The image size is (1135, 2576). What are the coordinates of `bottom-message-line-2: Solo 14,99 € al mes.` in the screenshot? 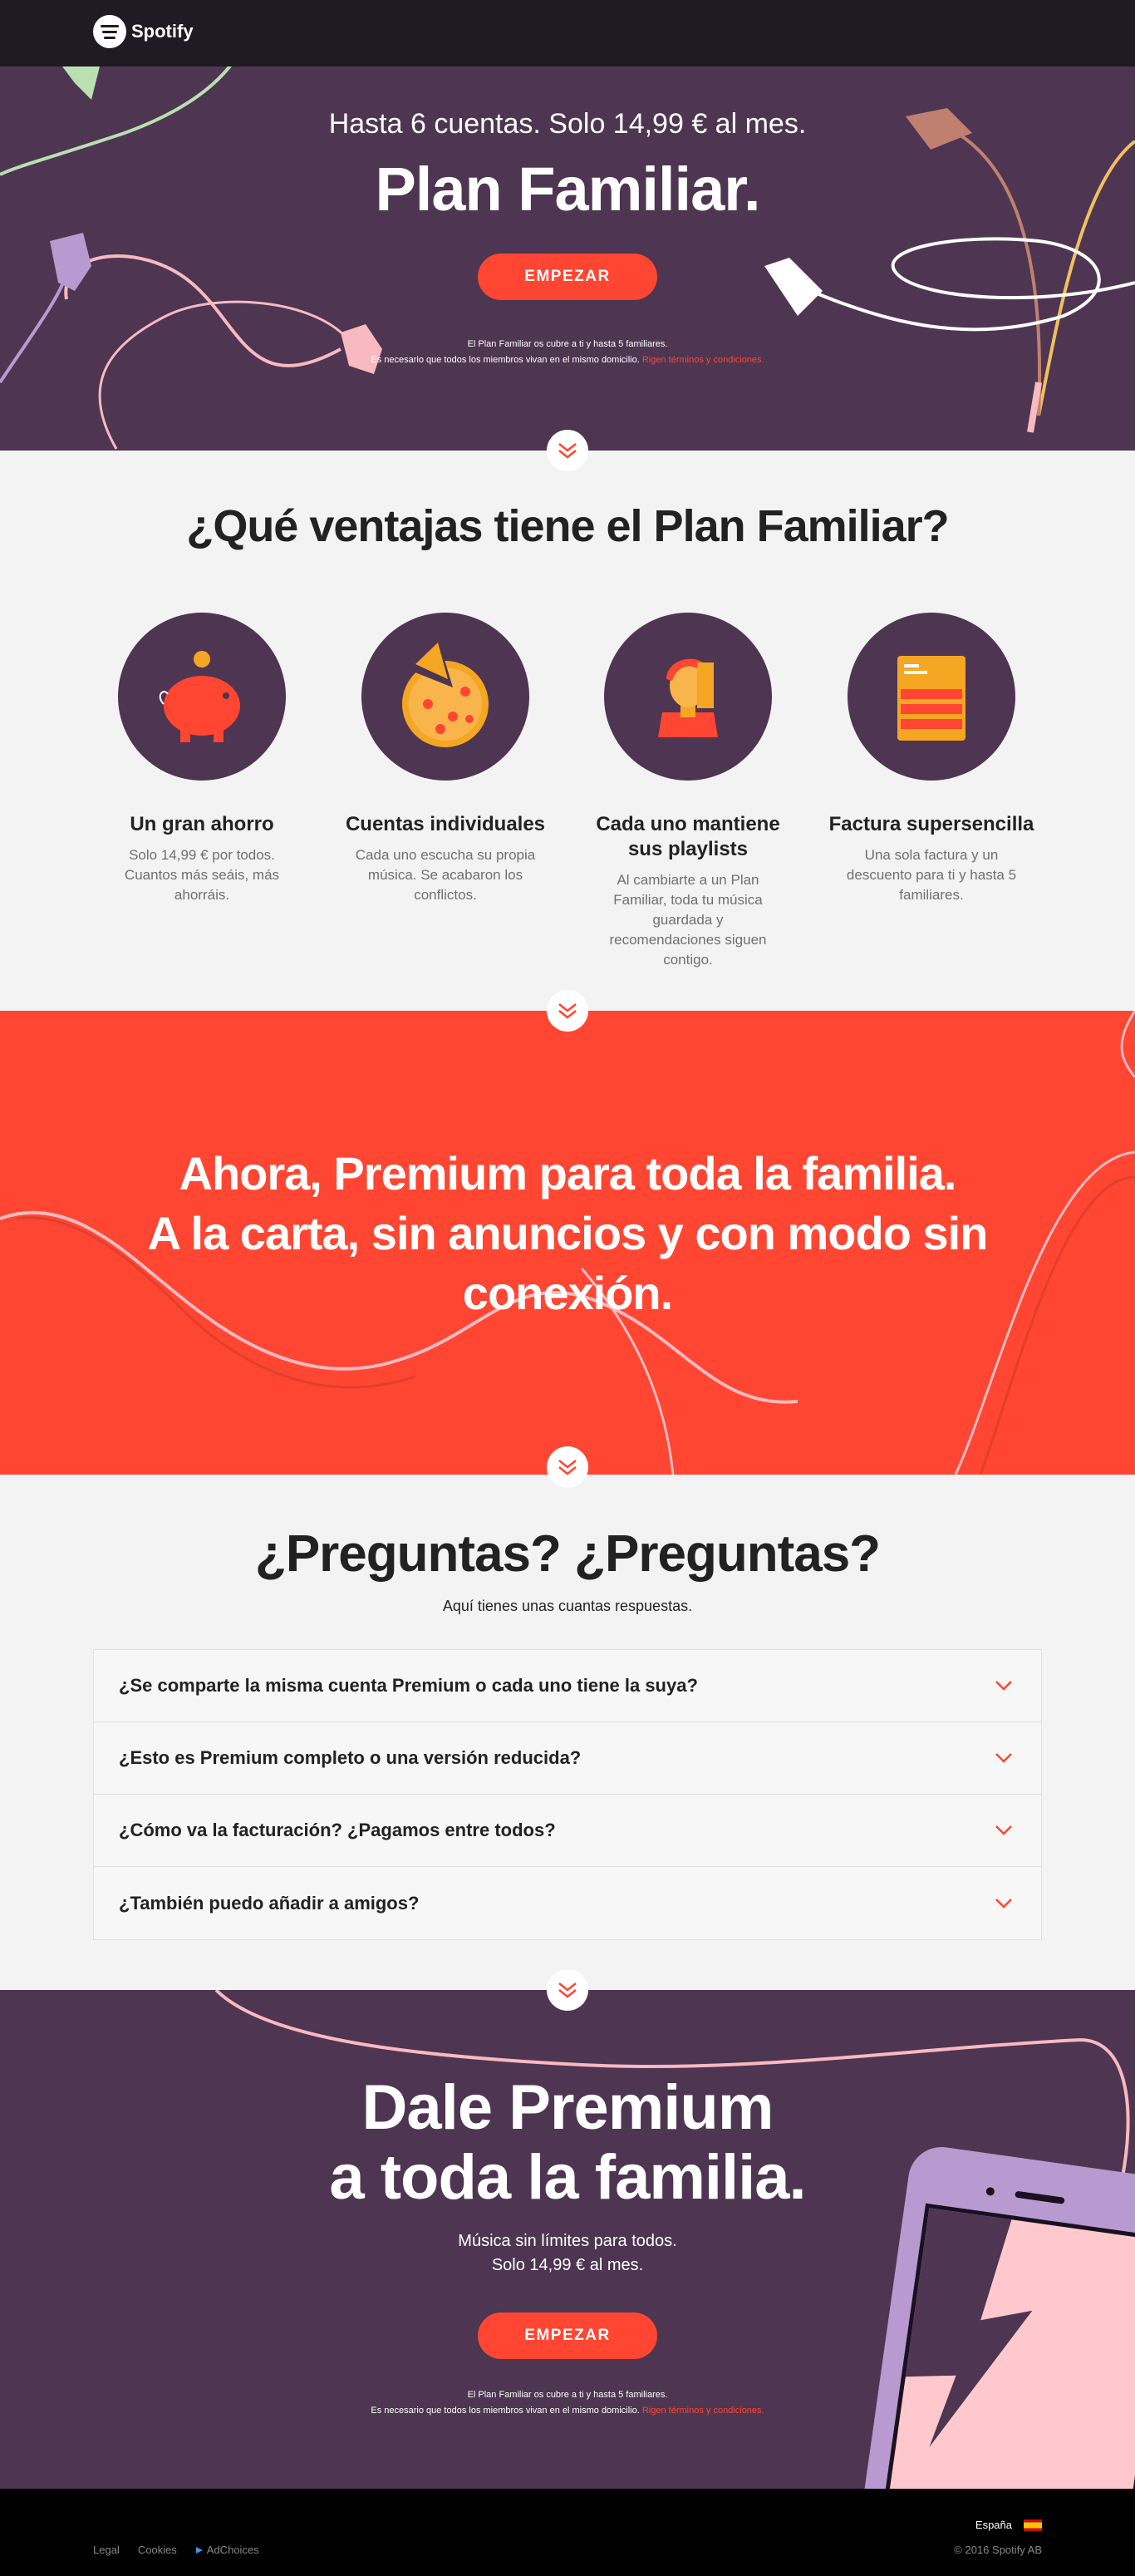 It's located at (567, 2265).